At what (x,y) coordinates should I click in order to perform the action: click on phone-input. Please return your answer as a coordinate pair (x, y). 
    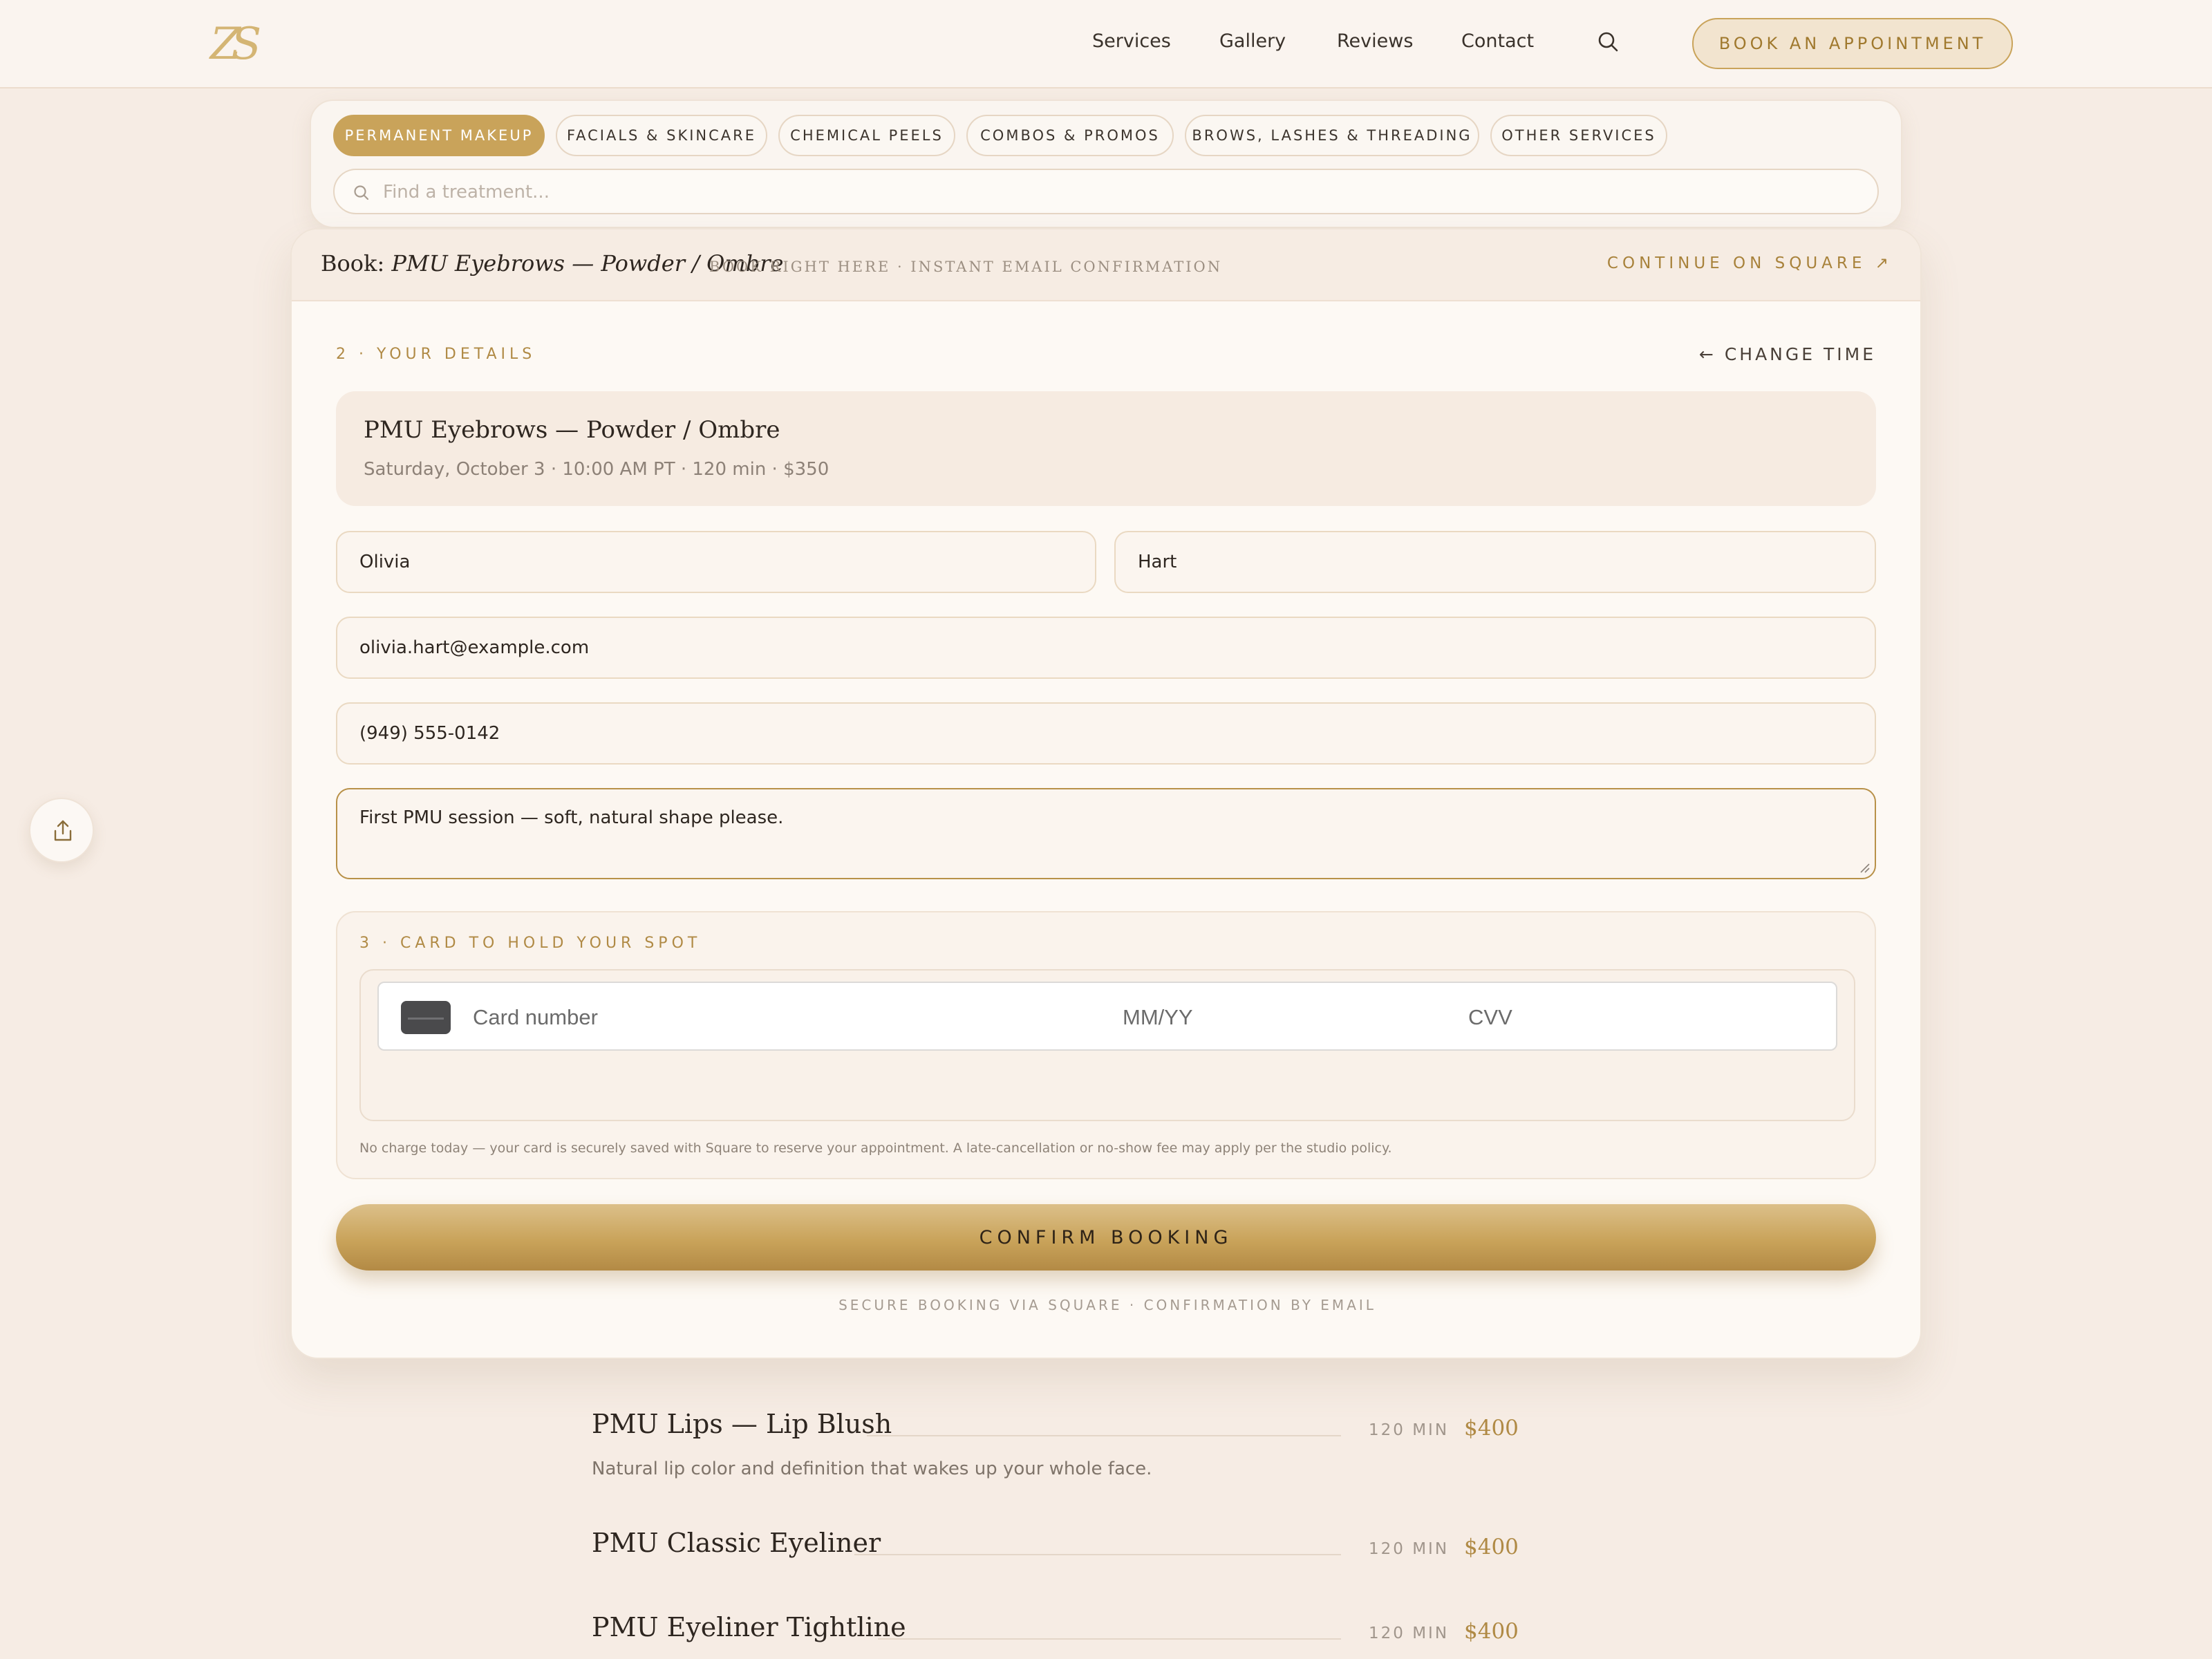
    Looking at the image, I should click on (1106, 733).